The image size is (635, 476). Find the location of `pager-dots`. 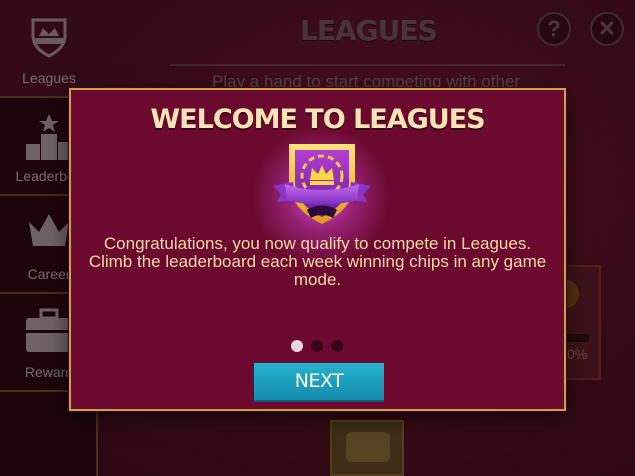

pager-dots is located at coordinates (317, 346).